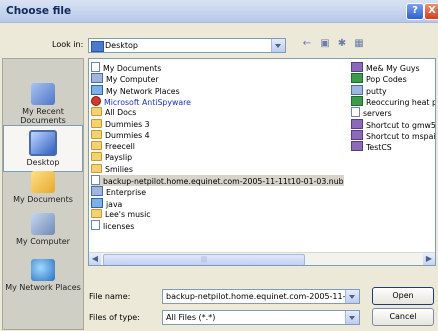  I want to click on file-item: servers, so click(371, 112).